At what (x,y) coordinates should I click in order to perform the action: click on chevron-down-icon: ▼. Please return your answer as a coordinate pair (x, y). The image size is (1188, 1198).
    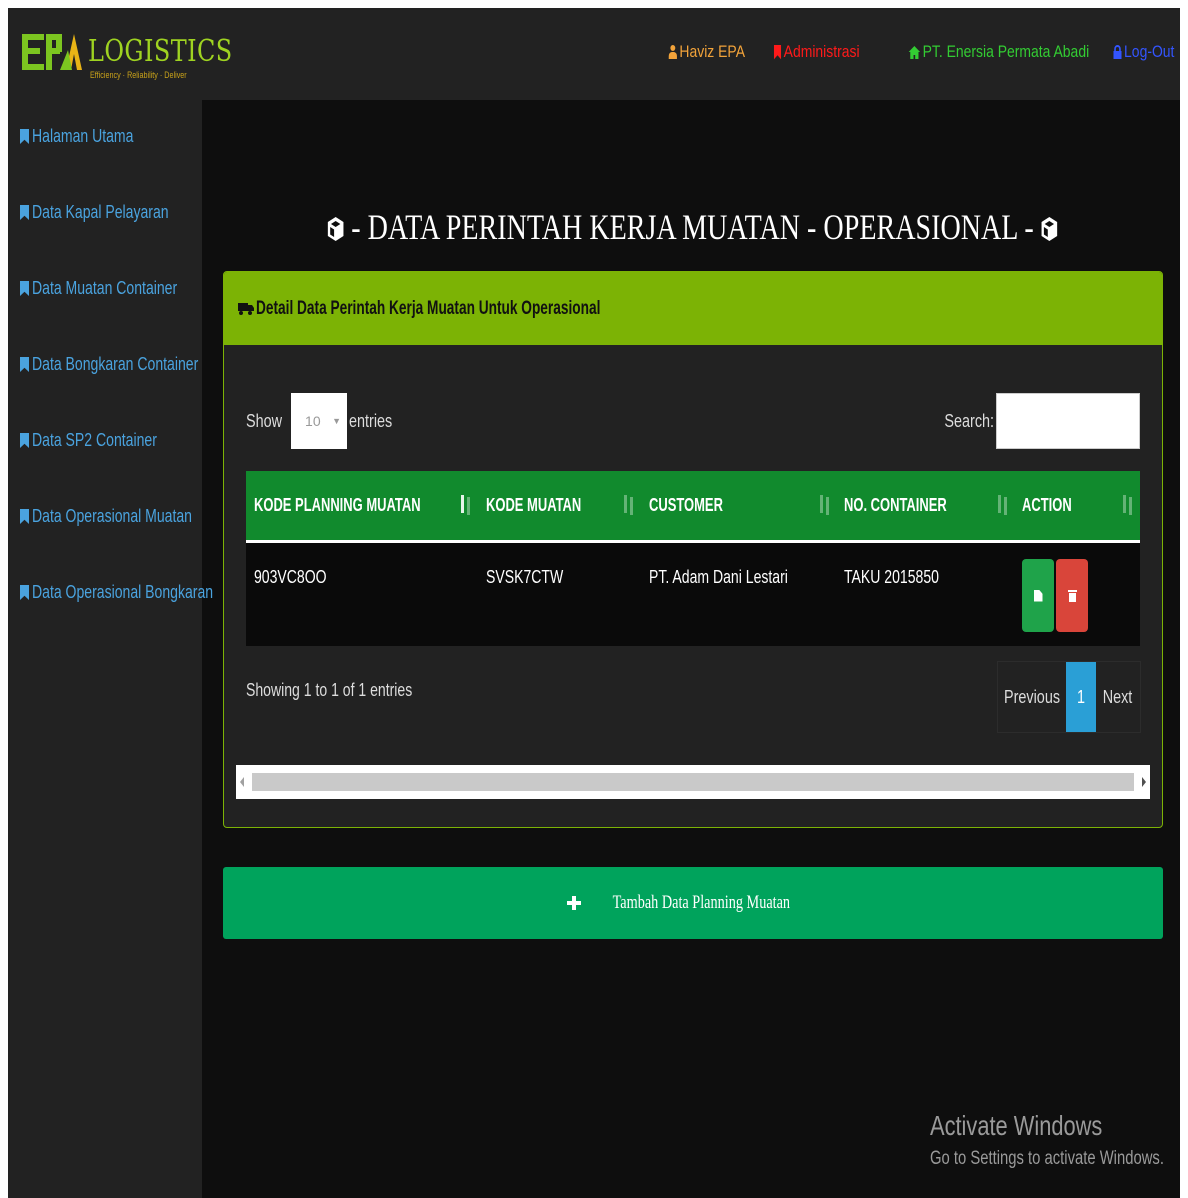
    Looking at the image, I should click on (337, 421).